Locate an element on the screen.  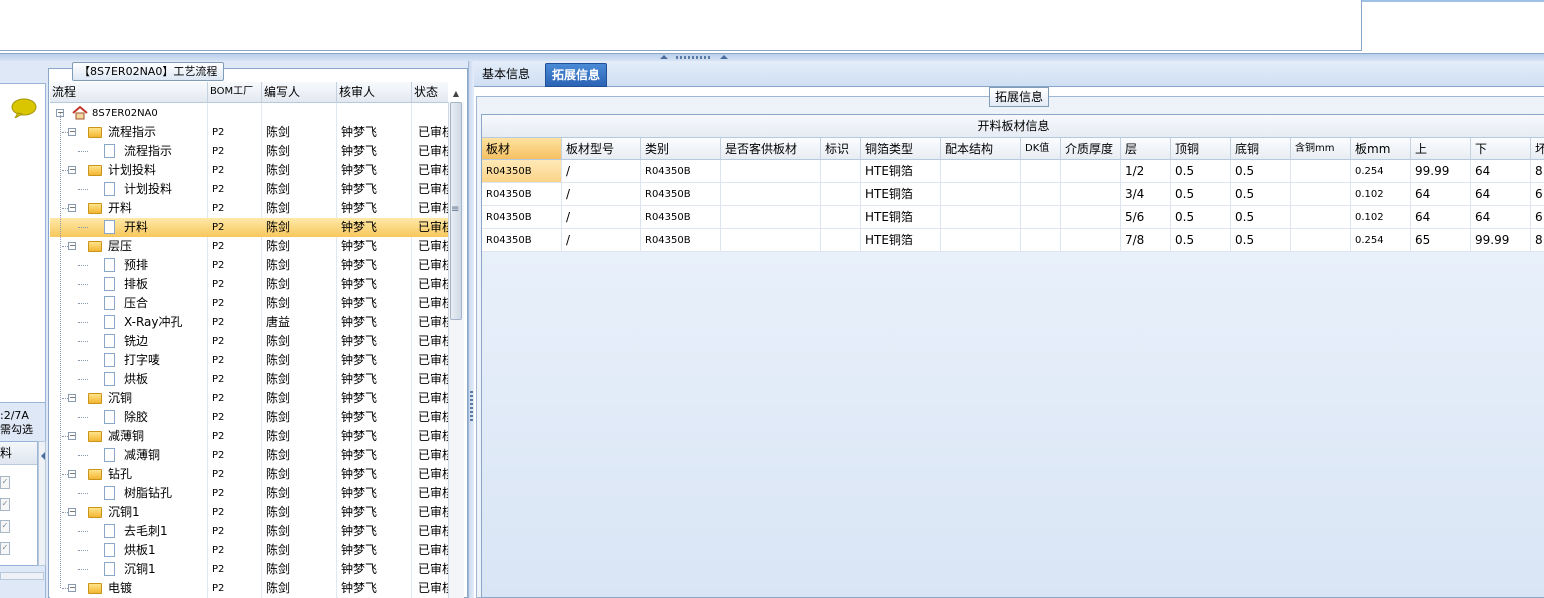
tree-row: − 计划投料 P2 陈剑 钟梦飞 已审核 is located at coordinates (249, 170).